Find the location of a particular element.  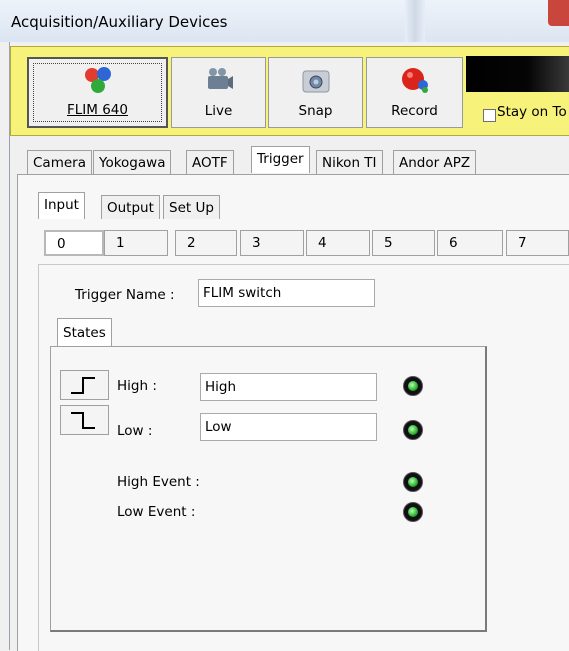

title-bar-divider is located at coordinates (415, 21).